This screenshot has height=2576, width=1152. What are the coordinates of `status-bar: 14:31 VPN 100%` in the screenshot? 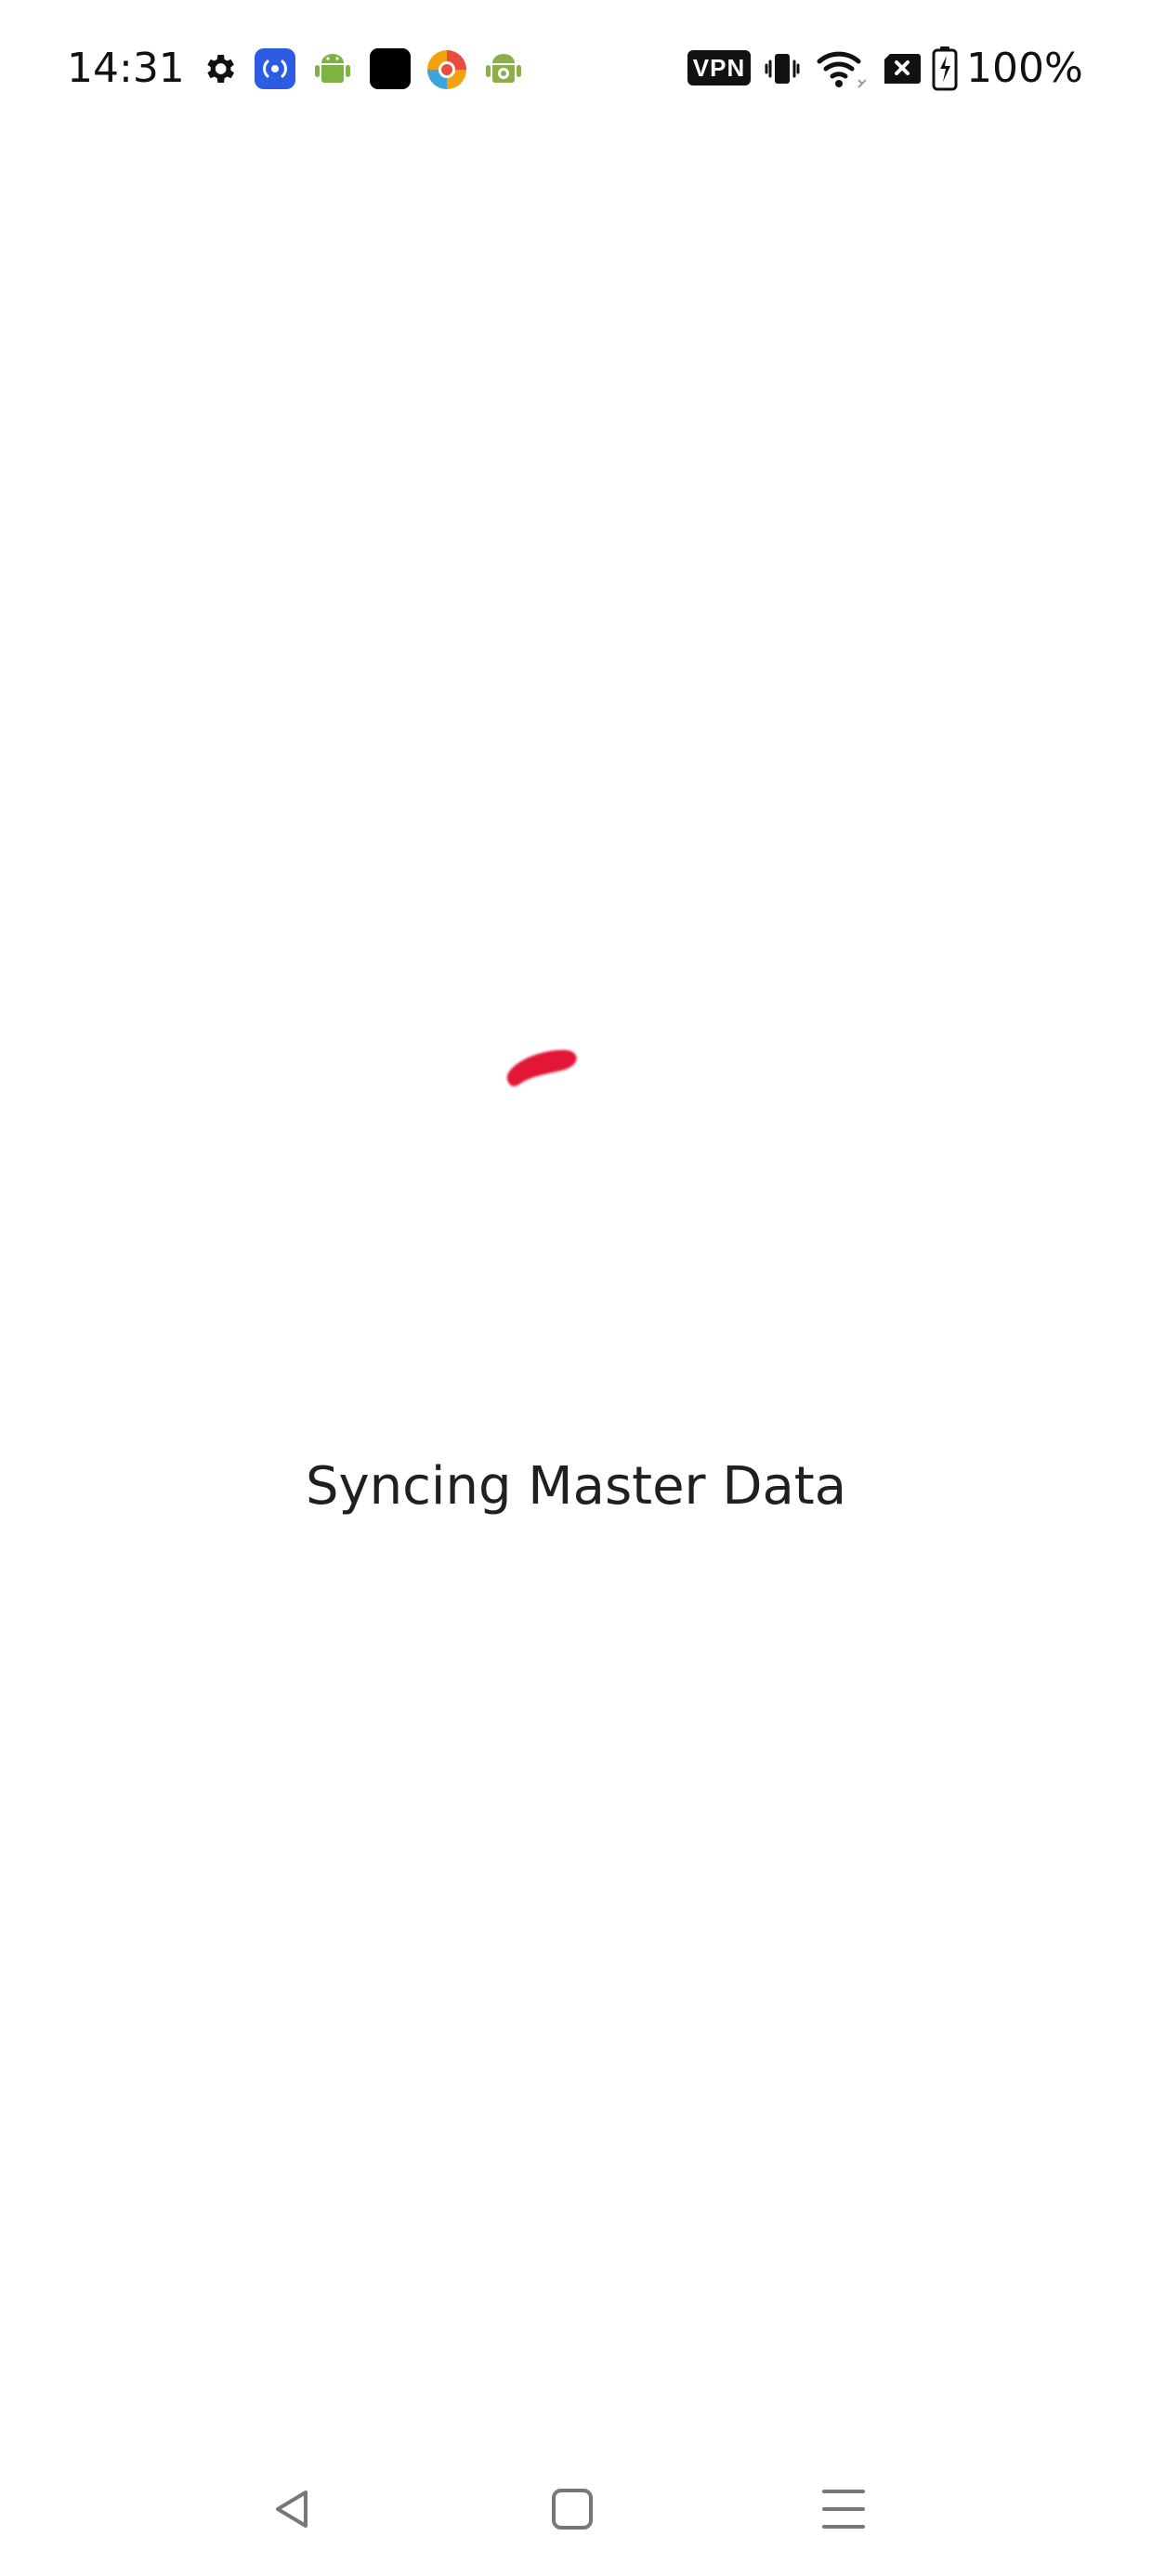 It's located at (576, 69).